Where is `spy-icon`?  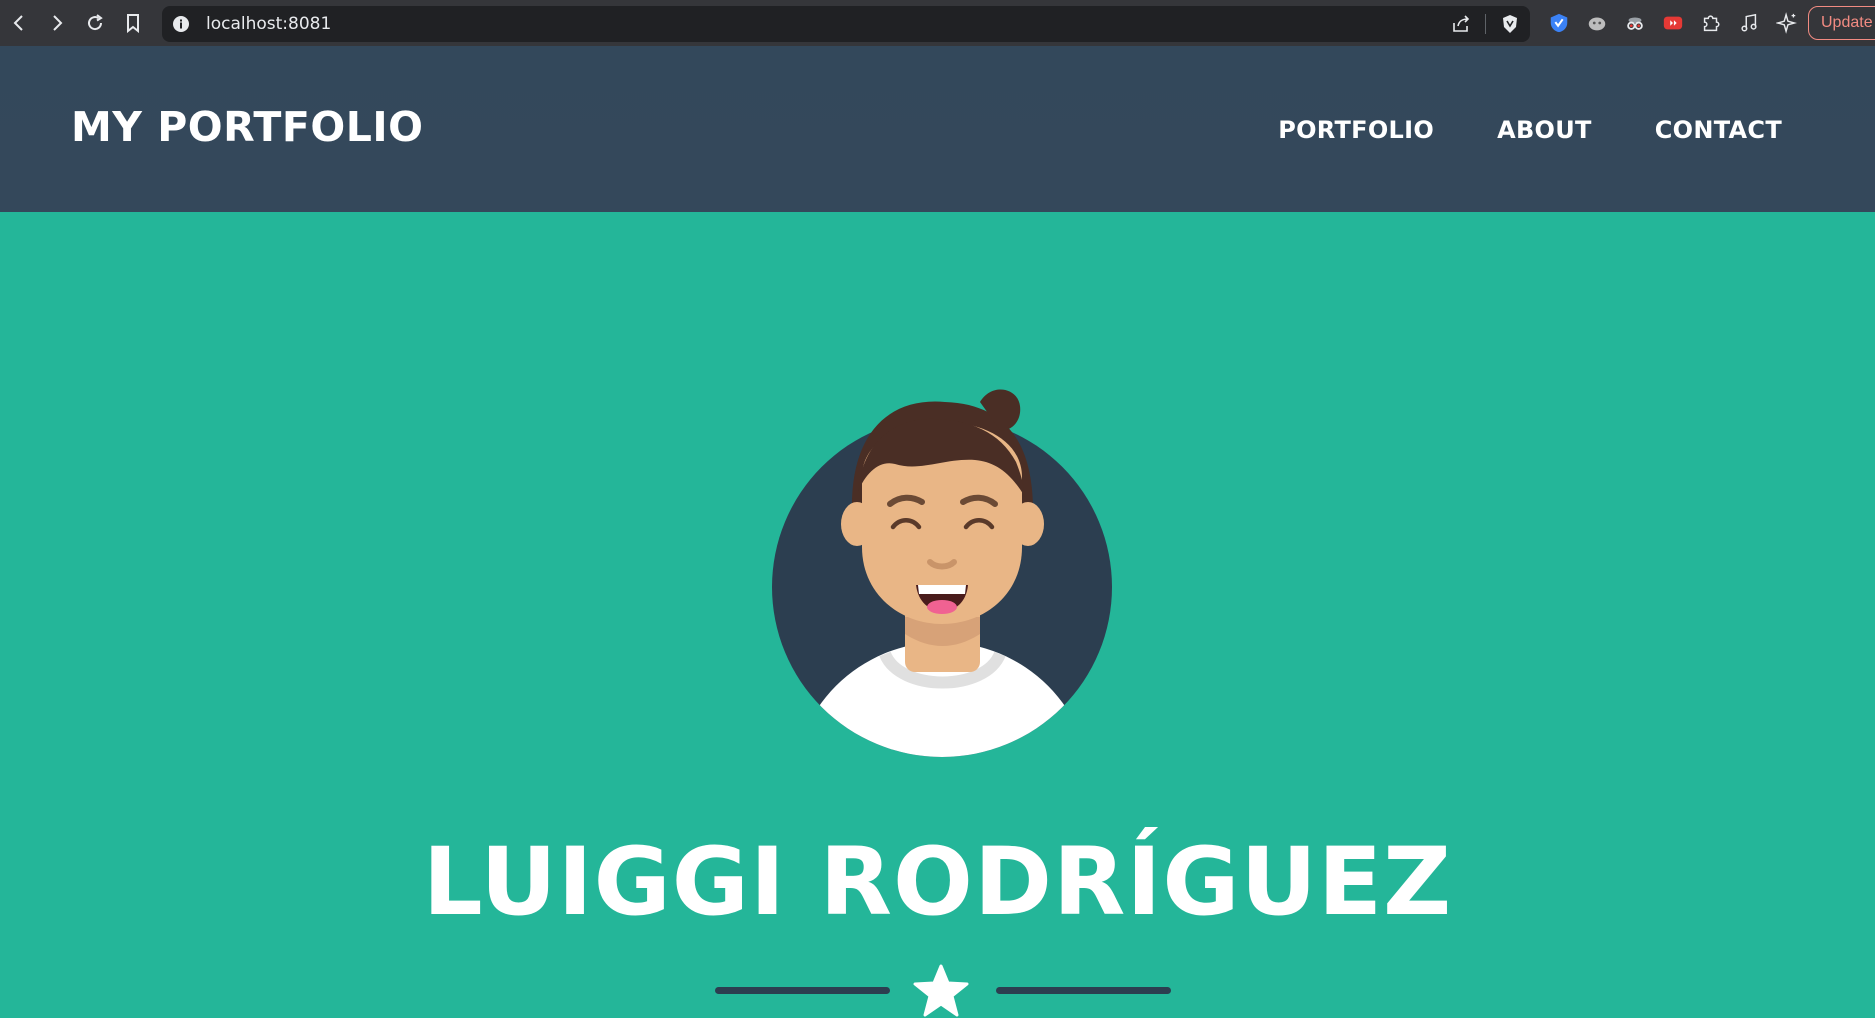 spy-icon is located at coordinates (1635, 23).